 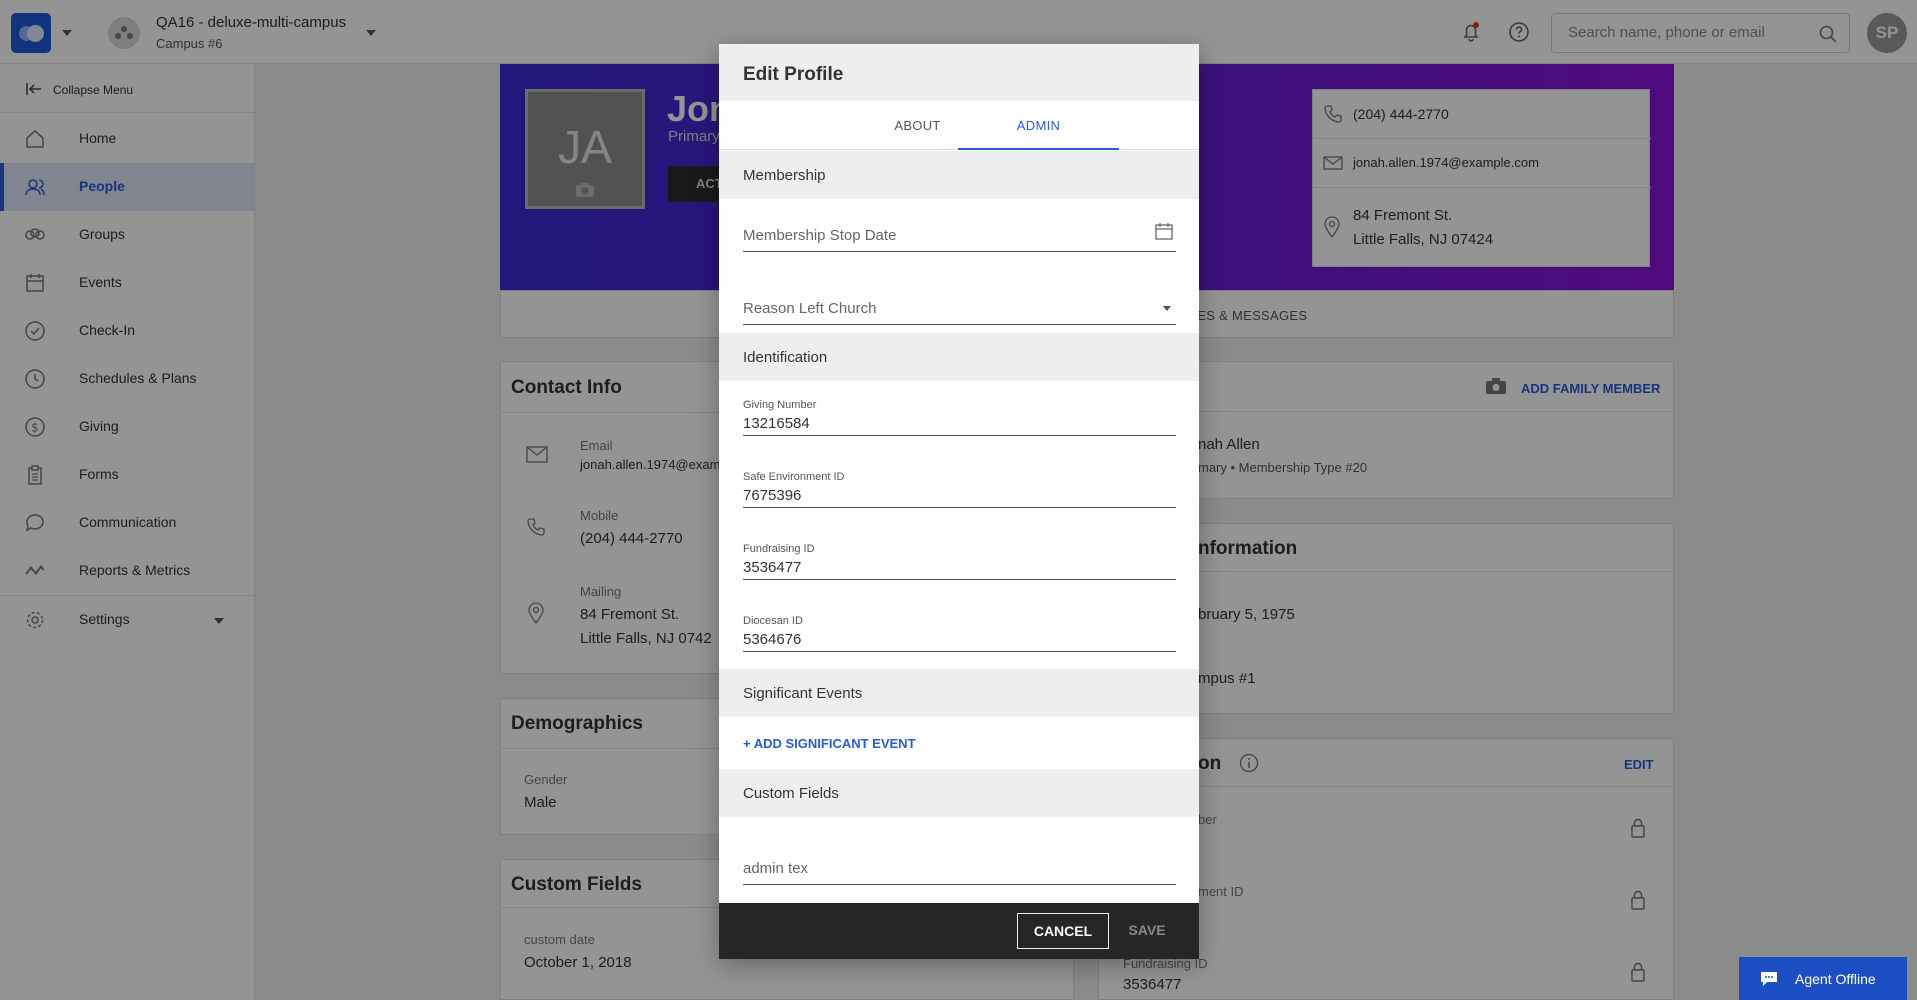 What do you see at coordinates (959, 357) in the screenshot?
I see `identification-section-header: Identification` at bounding box center [959, 357].